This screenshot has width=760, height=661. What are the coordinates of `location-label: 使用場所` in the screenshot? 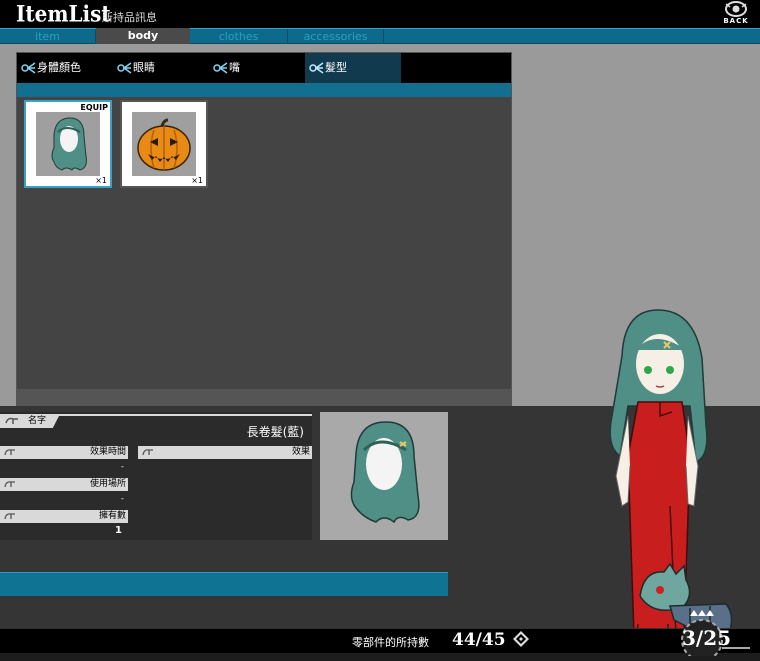 It's located at (107, 484).